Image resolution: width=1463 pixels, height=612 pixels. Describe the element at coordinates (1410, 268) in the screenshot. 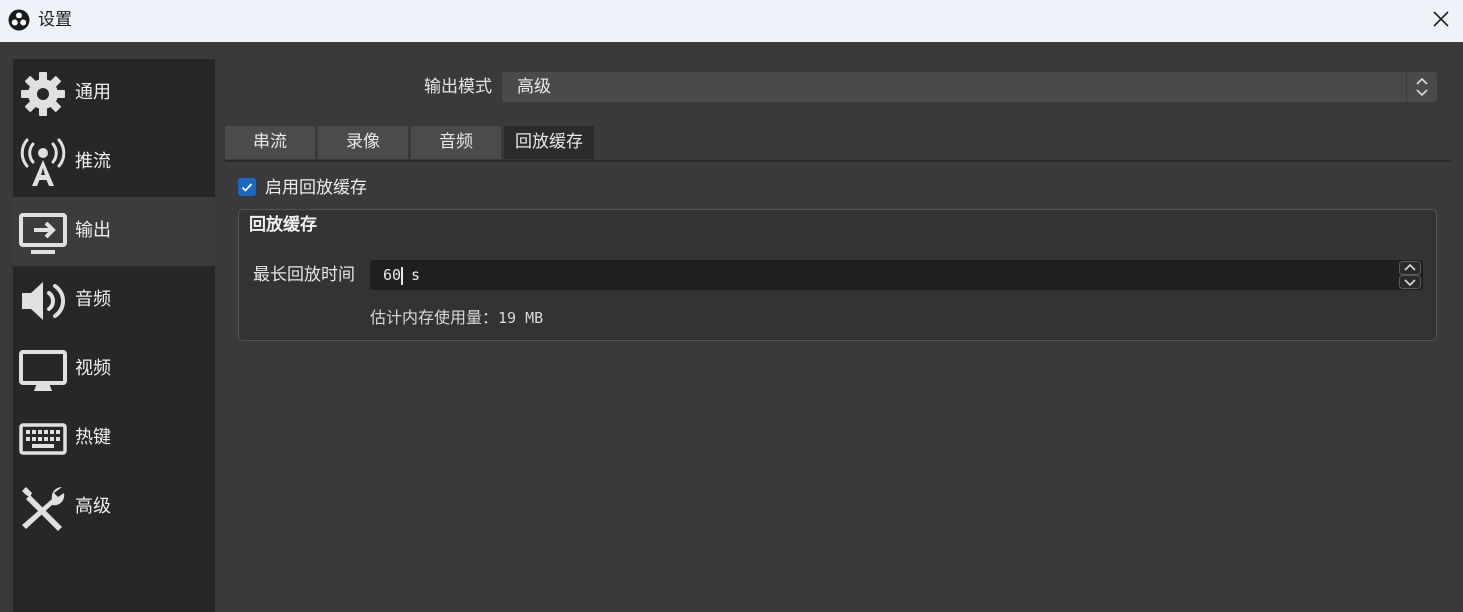

I see `chevron-up-icon` at that location.